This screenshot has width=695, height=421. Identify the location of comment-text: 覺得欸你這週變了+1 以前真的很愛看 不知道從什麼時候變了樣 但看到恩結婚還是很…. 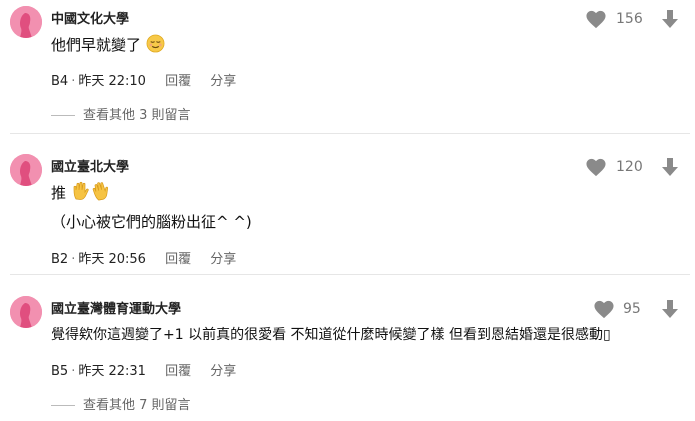
(331, 334).